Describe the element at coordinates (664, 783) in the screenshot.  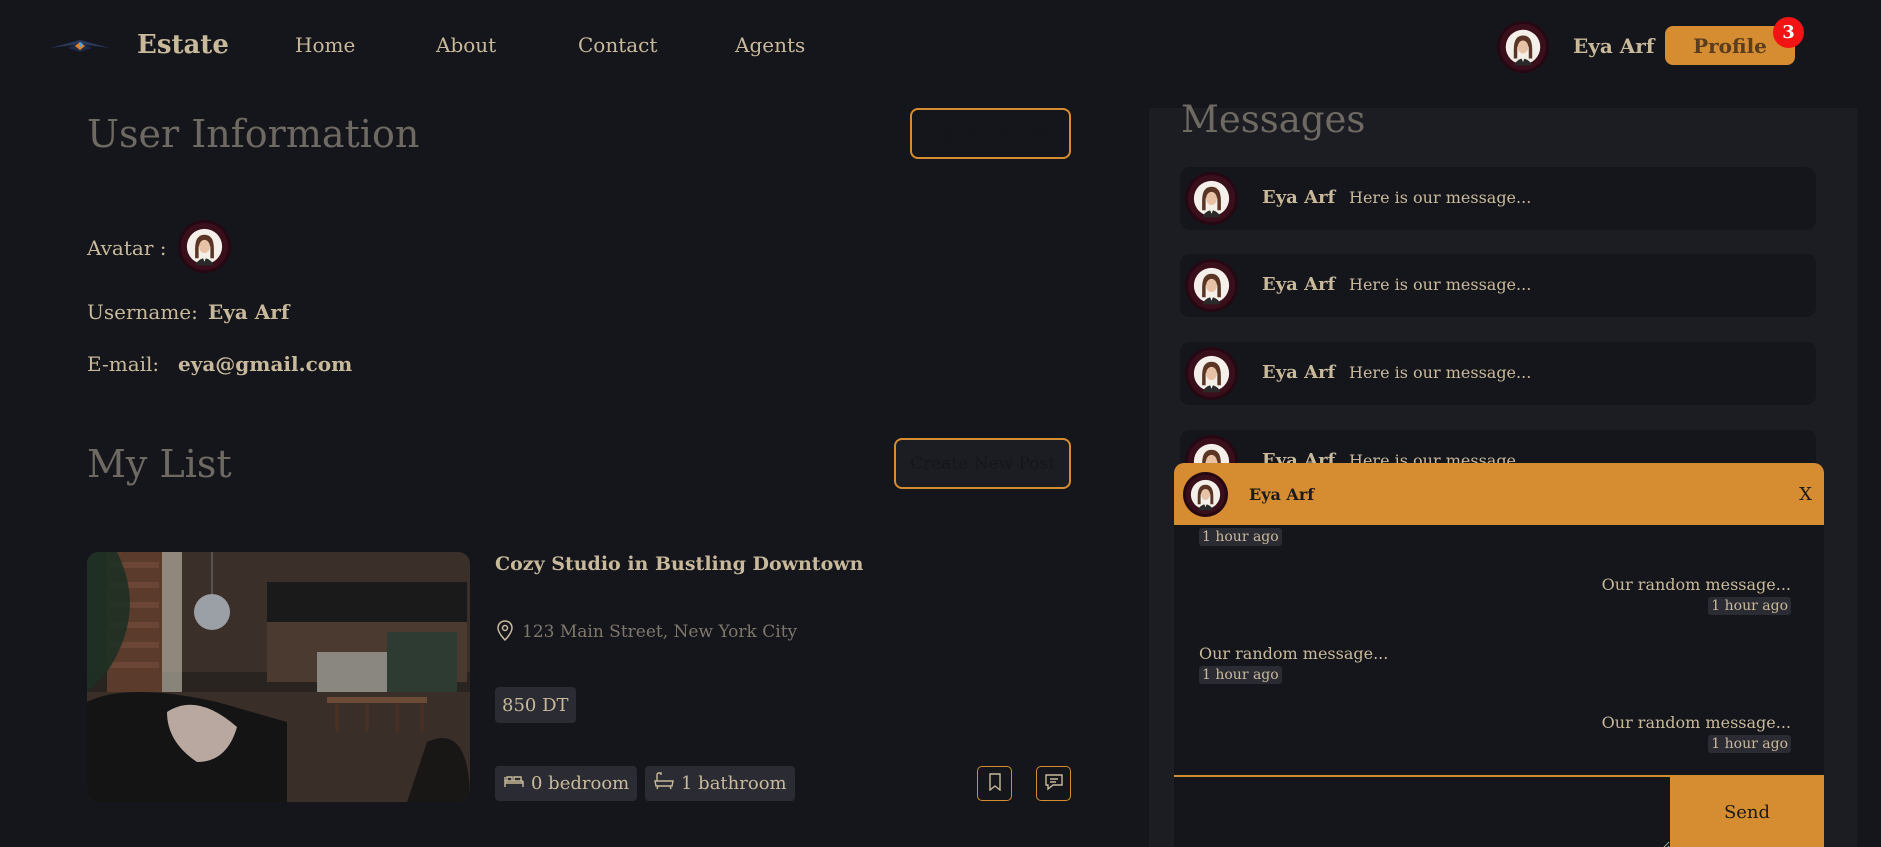
I see `bath-icon` at that location.